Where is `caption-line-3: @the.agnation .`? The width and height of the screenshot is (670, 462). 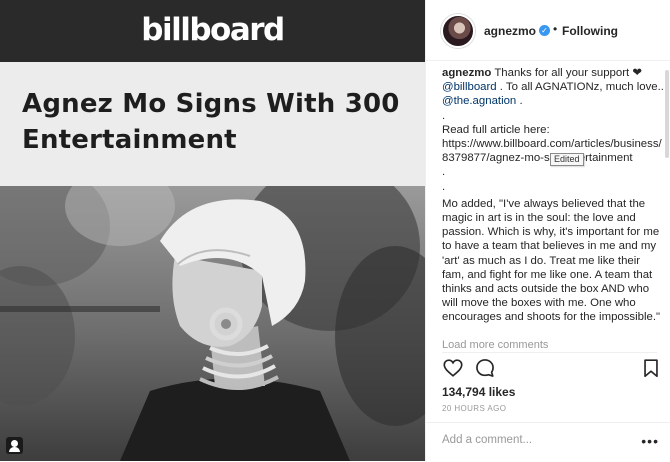
caption-line-3: @the.agnation . is located at coordinates (553, 101).